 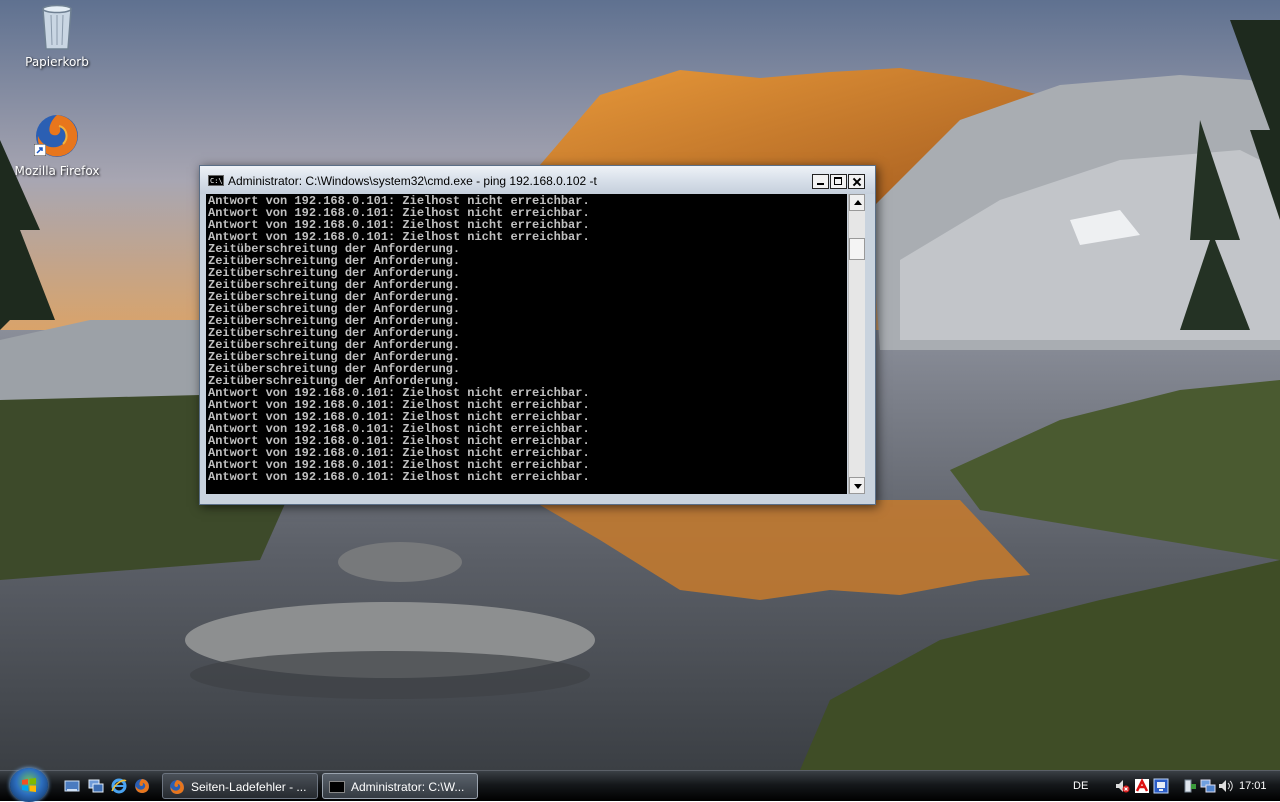 What do you see at coordinates (337, 787) in the screenshot?
I see `cmd-icon` at bounding box center [337, 787].